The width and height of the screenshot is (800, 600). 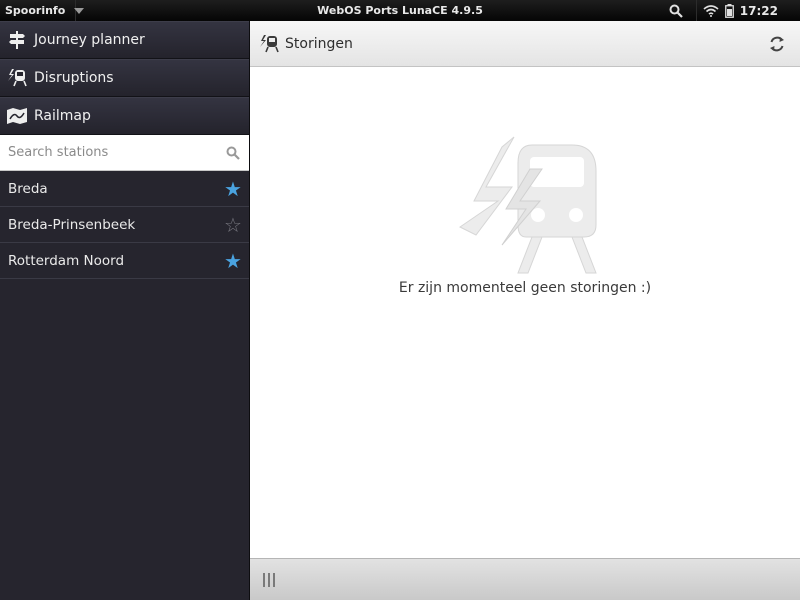 I want to click on clock: 17:22, so click(x=758, y=10).